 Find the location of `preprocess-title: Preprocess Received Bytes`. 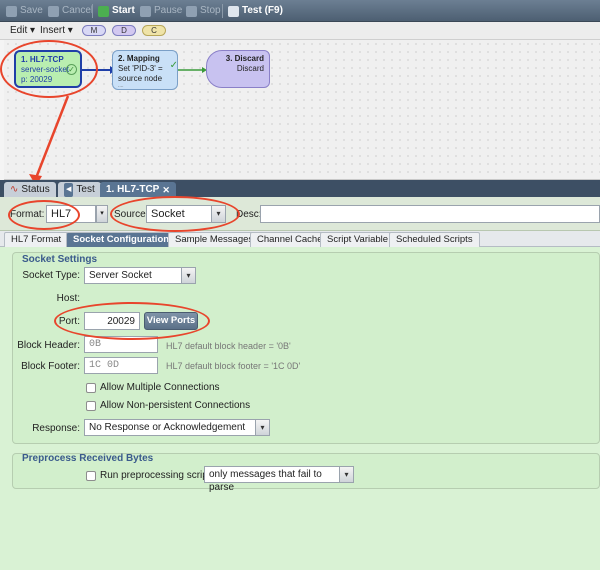

preprocess-title: Preprocess Received Bytes is located at coordinates (88, 458).